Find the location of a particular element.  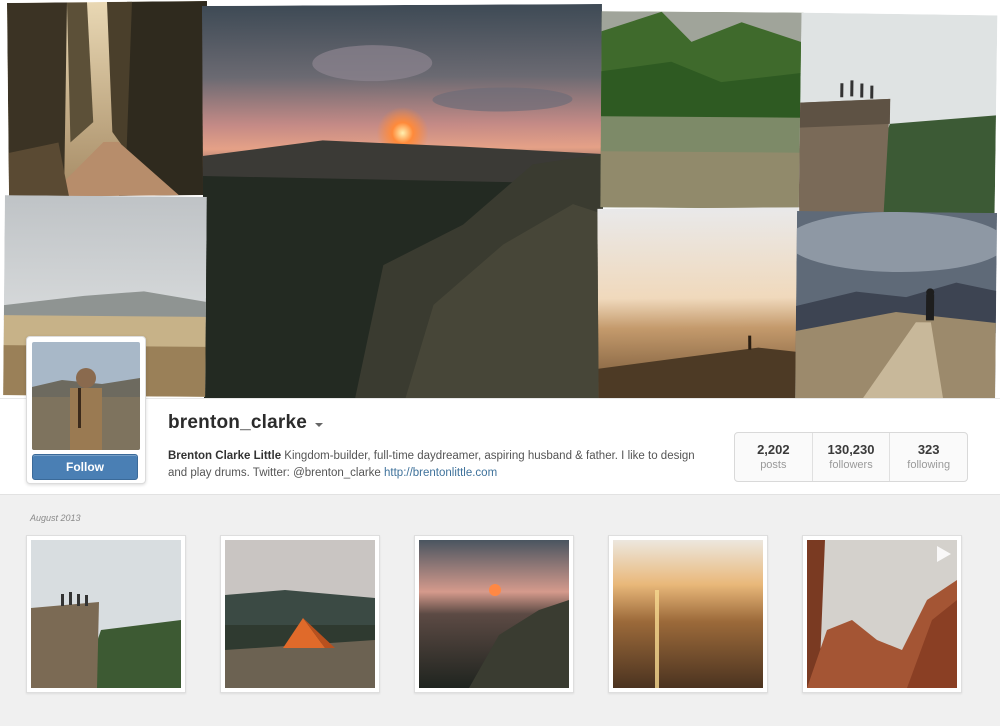

username-row: brenton_clarke is located at coordinates (246, 423).